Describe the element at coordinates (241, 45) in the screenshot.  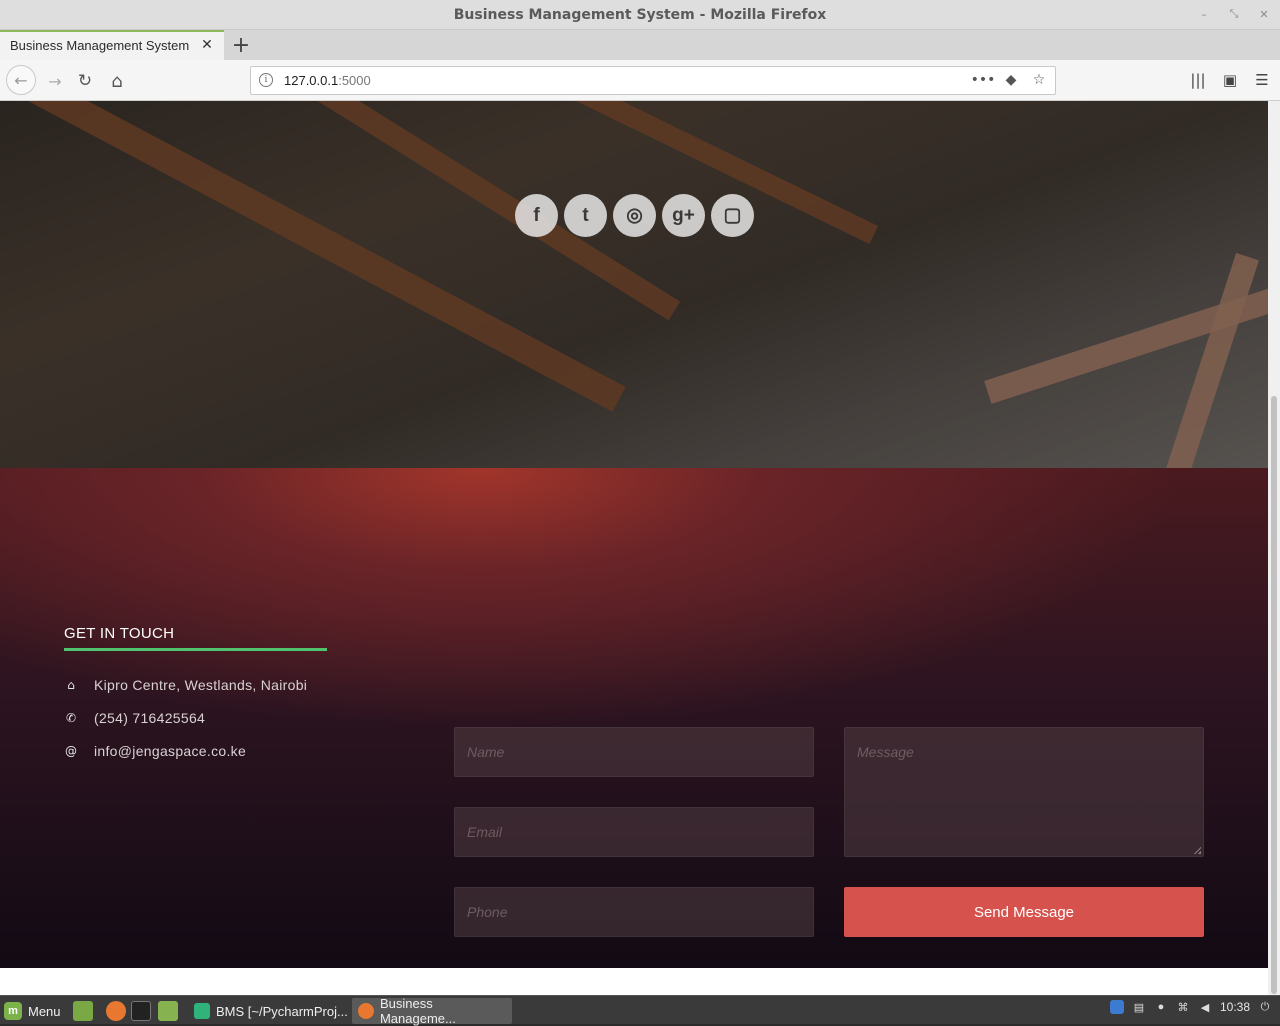
I see `new-tab-button: +` at that location.